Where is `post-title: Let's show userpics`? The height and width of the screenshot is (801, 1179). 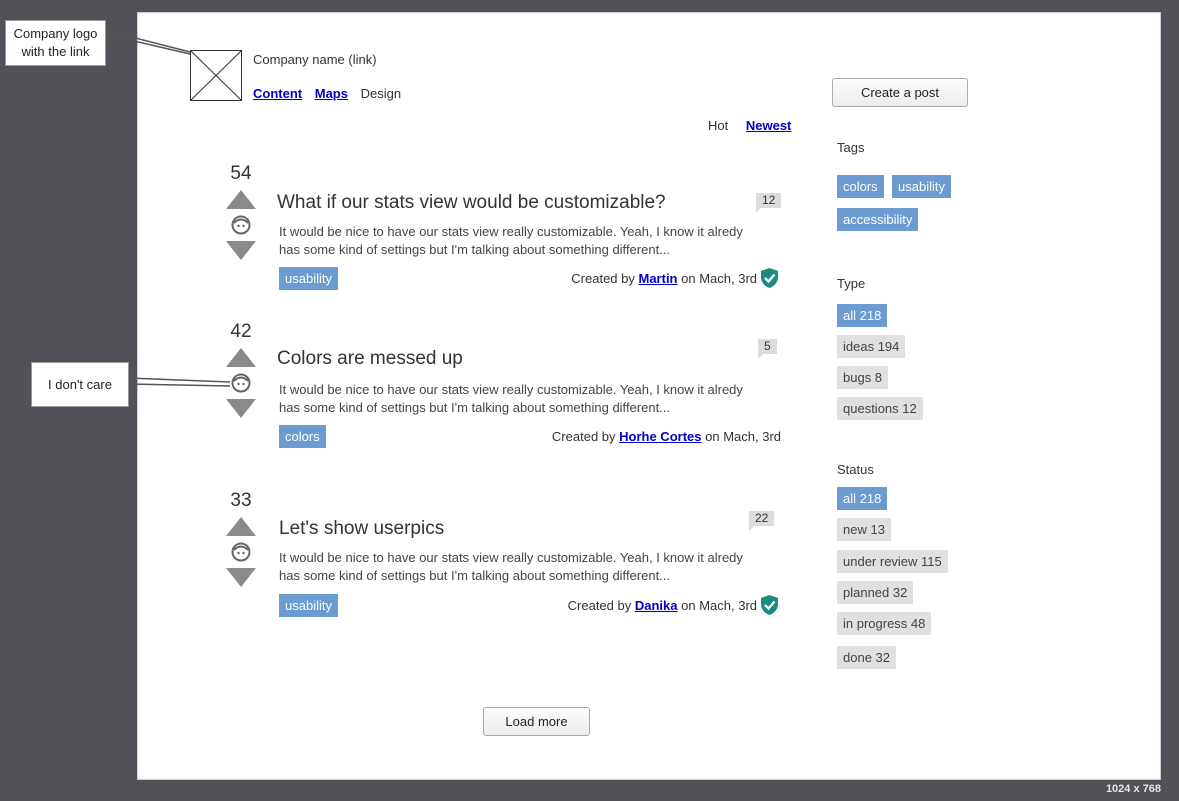
post-title: Let's show userpics is located at coordinates (361, 529).